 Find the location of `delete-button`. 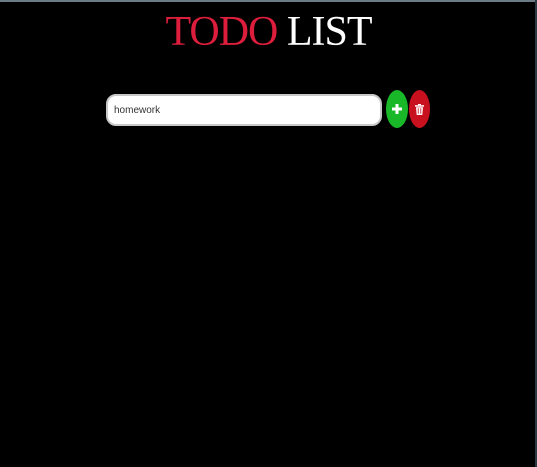

delete-button is located at coordinates (419, 109).